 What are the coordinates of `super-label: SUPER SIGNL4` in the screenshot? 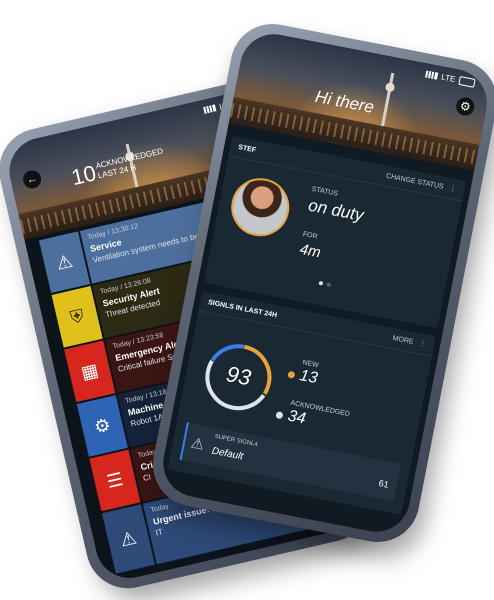 It's located at (236, 441).